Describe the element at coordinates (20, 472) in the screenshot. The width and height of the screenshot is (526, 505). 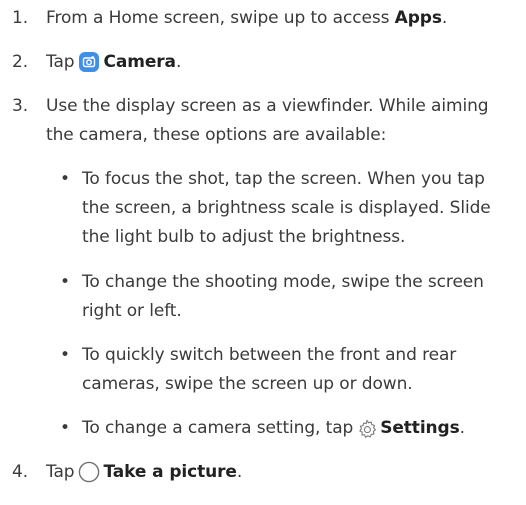
I see `step-number: 4.` at that location.